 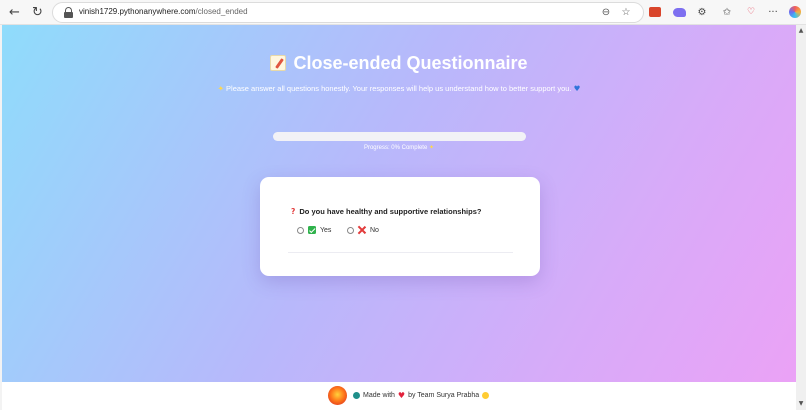 I want to click on copilot-icon, so click(x=795, y=12).